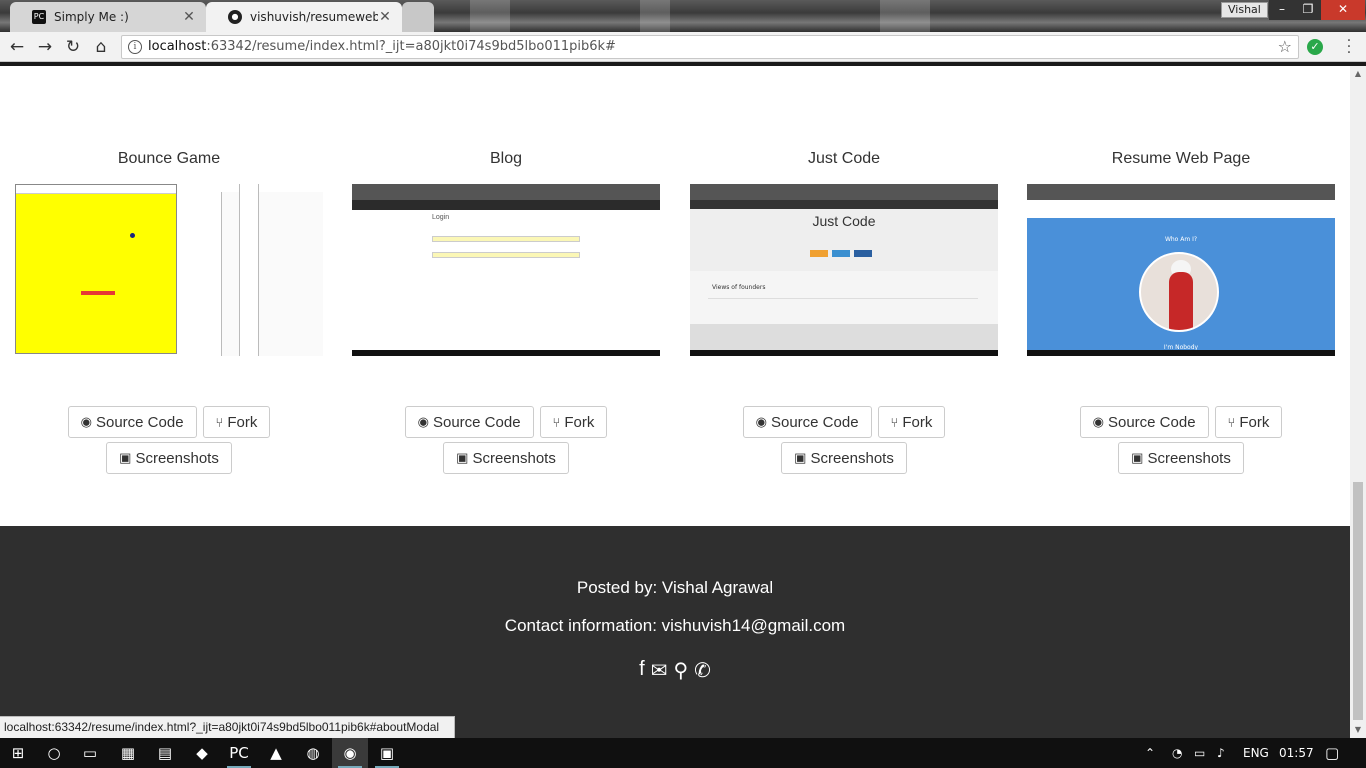 The height and width of the screenshot is (768, 1366). Describe the element at coordinates (506, 192) in the screenshot. I see `thumbnail-browser-chrome` at that location.